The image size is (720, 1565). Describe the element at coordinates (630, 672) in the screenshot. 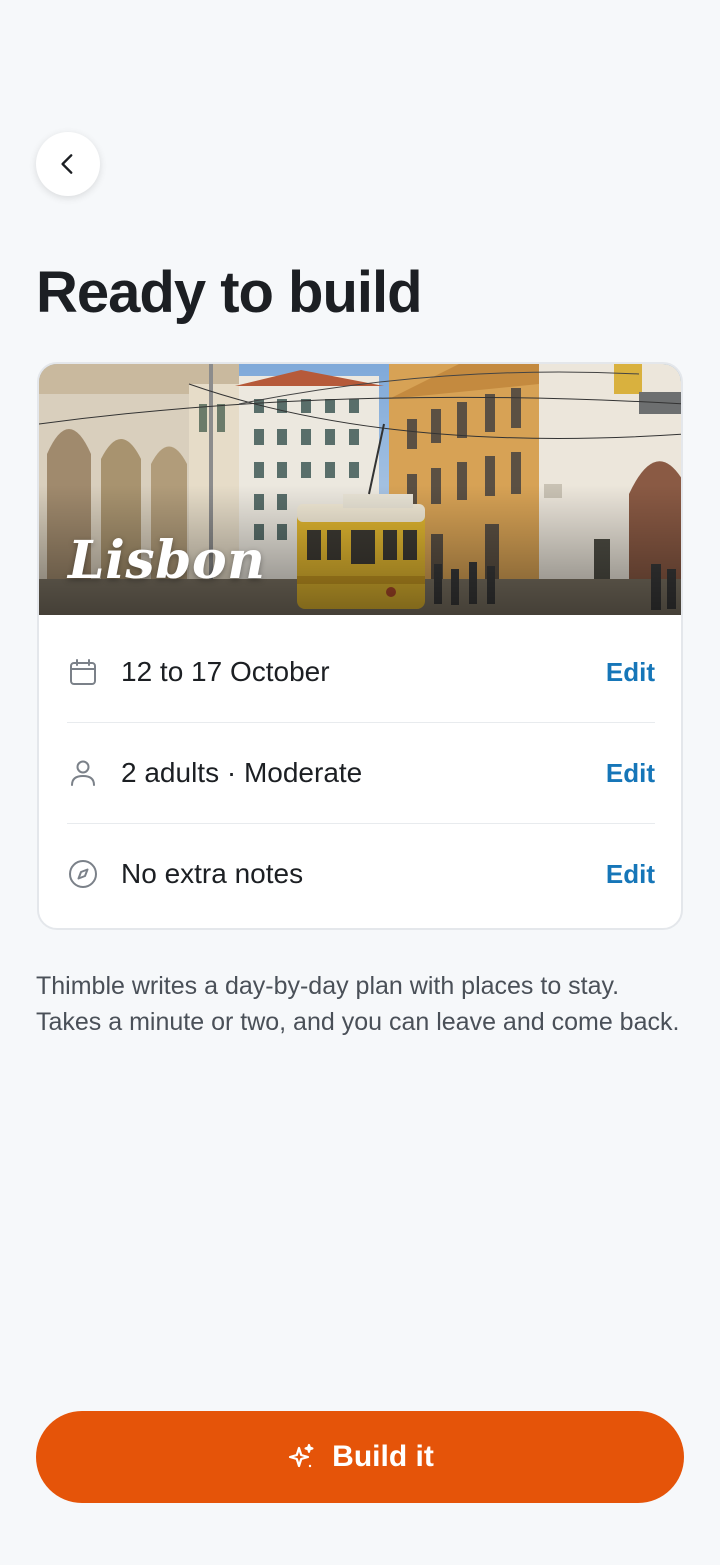

I see `edit-dates-link: Edit` at that location.